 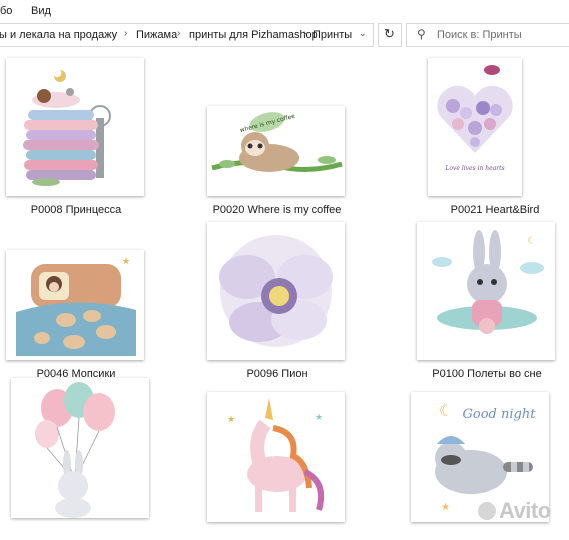 I want to click on chevron-down-icon: ⌄, so click(x=363, y=33).